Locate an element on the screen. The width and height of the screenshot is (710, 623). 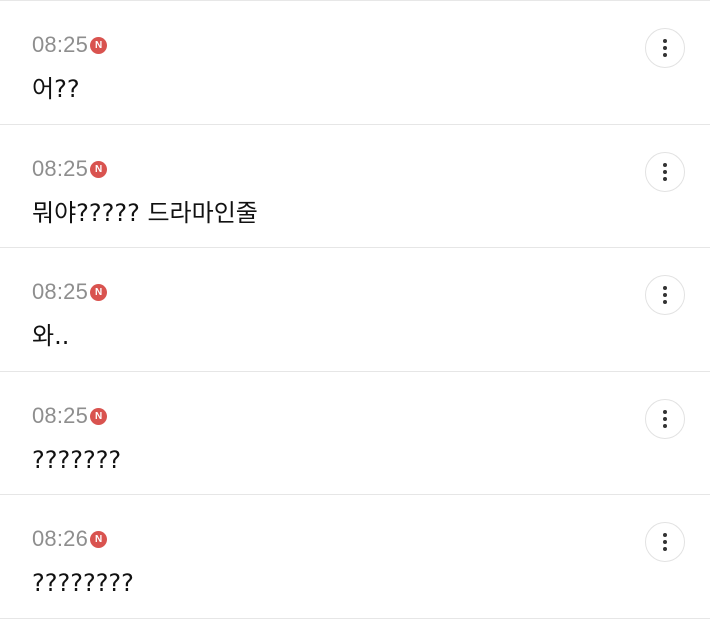
comment-time: 08:26 is located at coordinates (60, 539).